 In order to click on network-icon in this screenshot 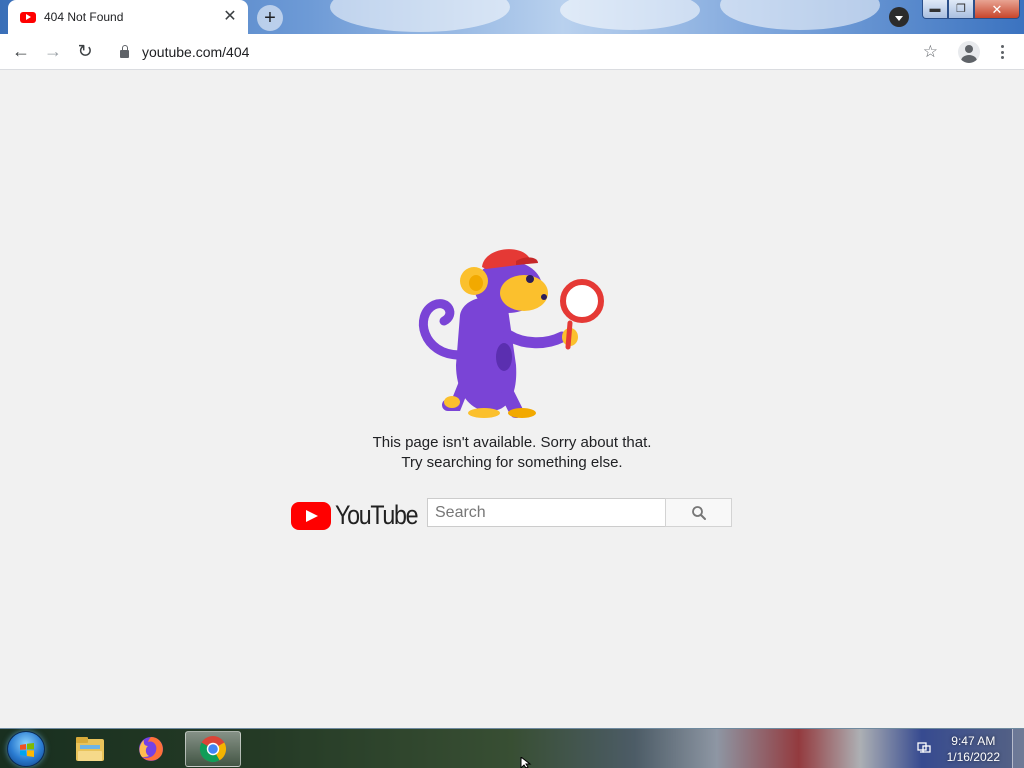, I will do `click(924, 748)`.